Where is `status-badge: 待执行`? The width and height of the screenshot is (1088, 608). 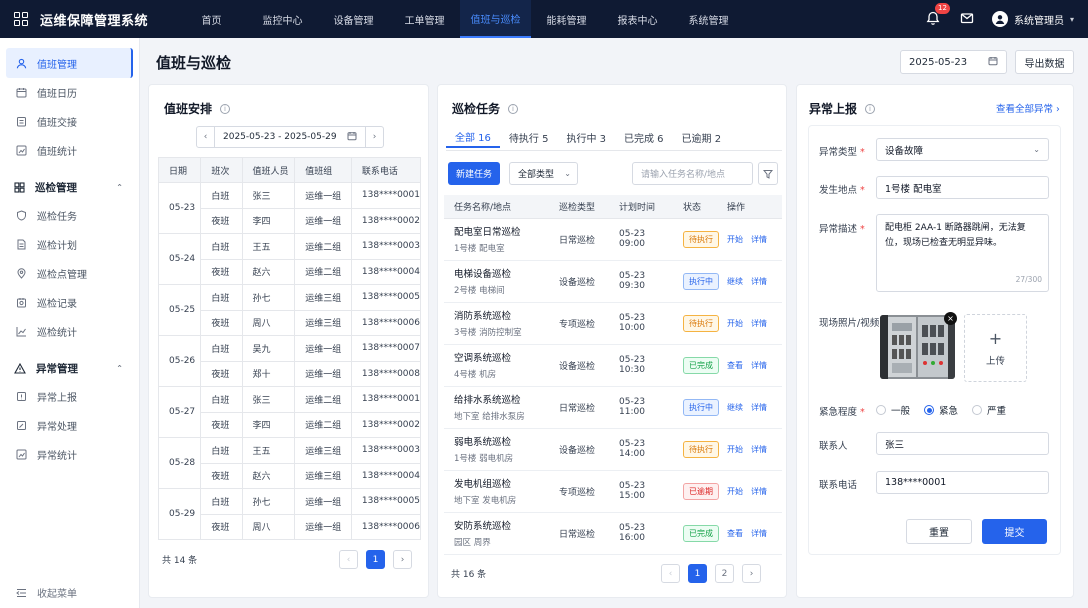 status-badge: 待执行 is located at coordinates (701, 449).